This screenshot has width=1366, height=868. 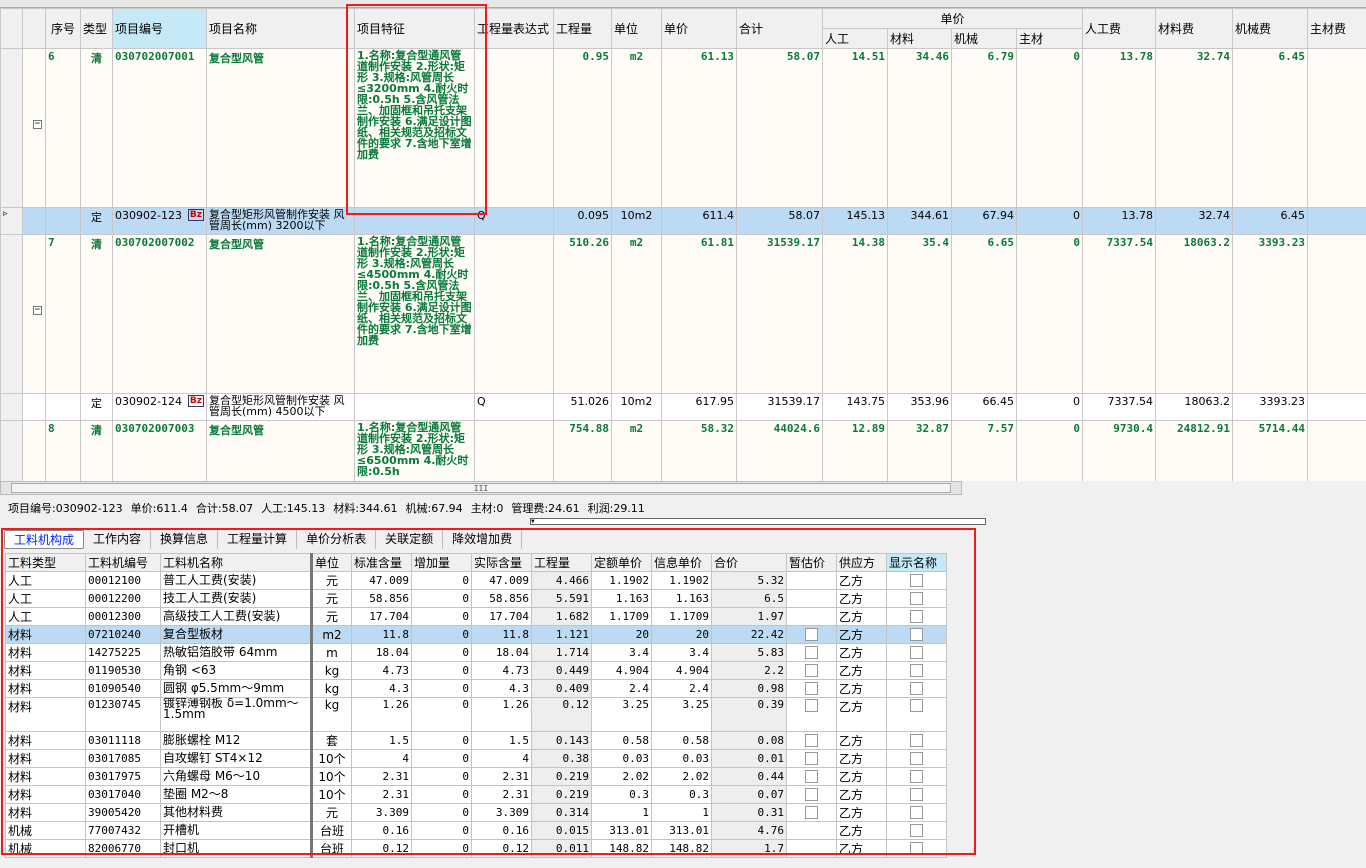 What do you see at coordinates (381, 812) in the screenshot?
I see `resource-cell-4: 3.309` at bounding box center [381, 812].